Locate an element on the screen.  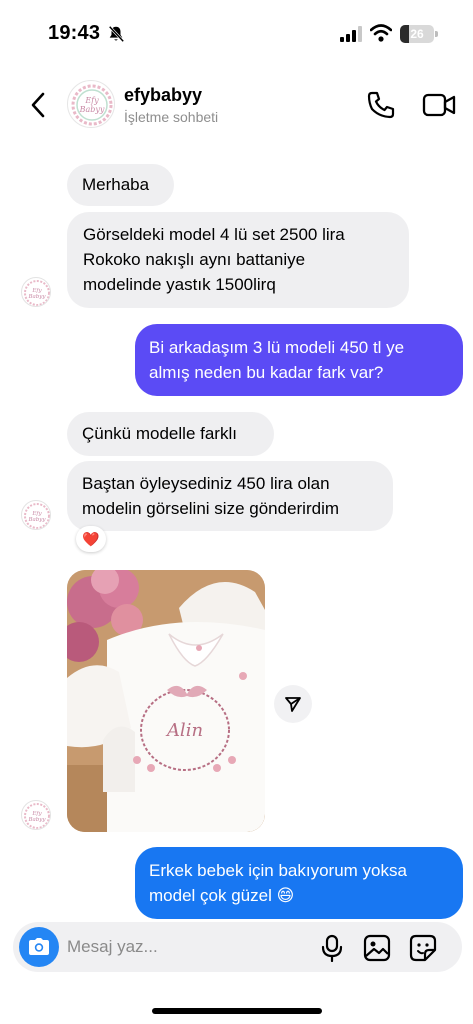
share-button is located at coordinates (293, 704).